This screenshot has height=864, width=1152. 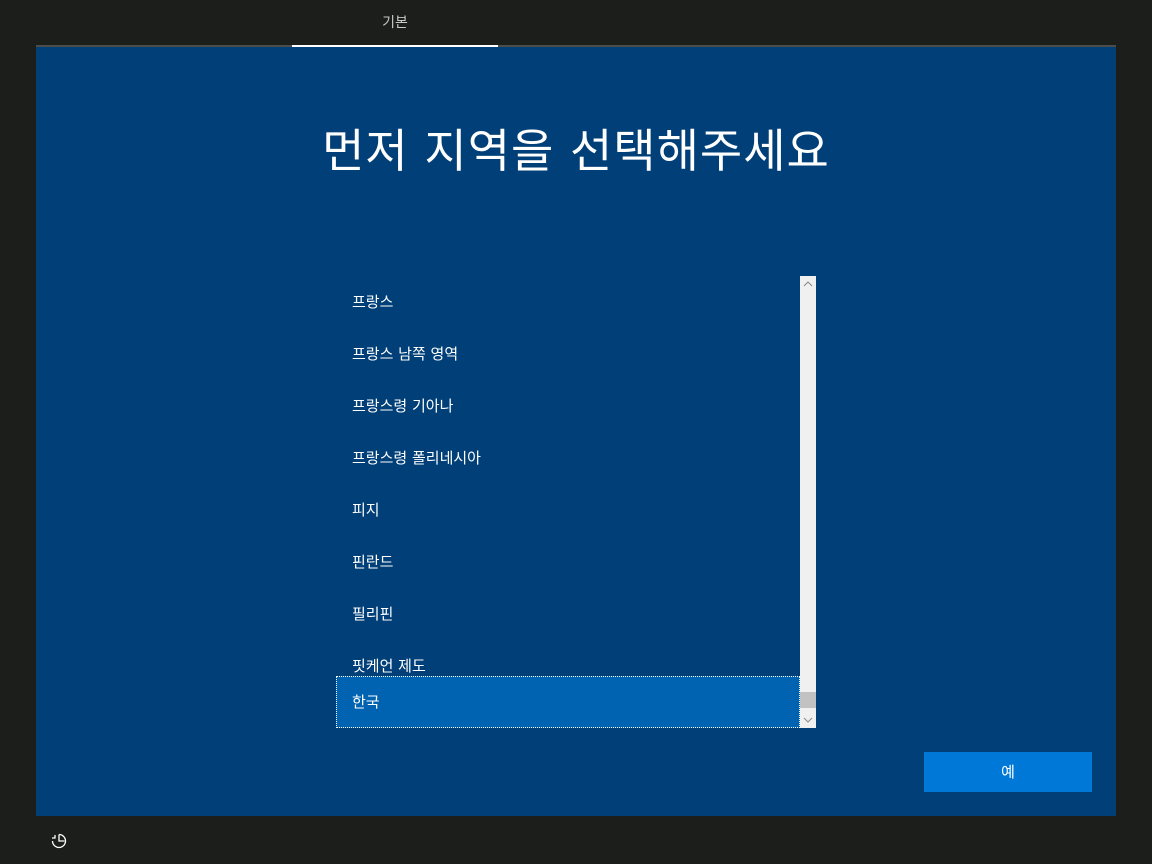 What do you see at coordinates (808, 720) in the screenshot?
I see `scroll-down-icon` at bounding box center [808, 720].